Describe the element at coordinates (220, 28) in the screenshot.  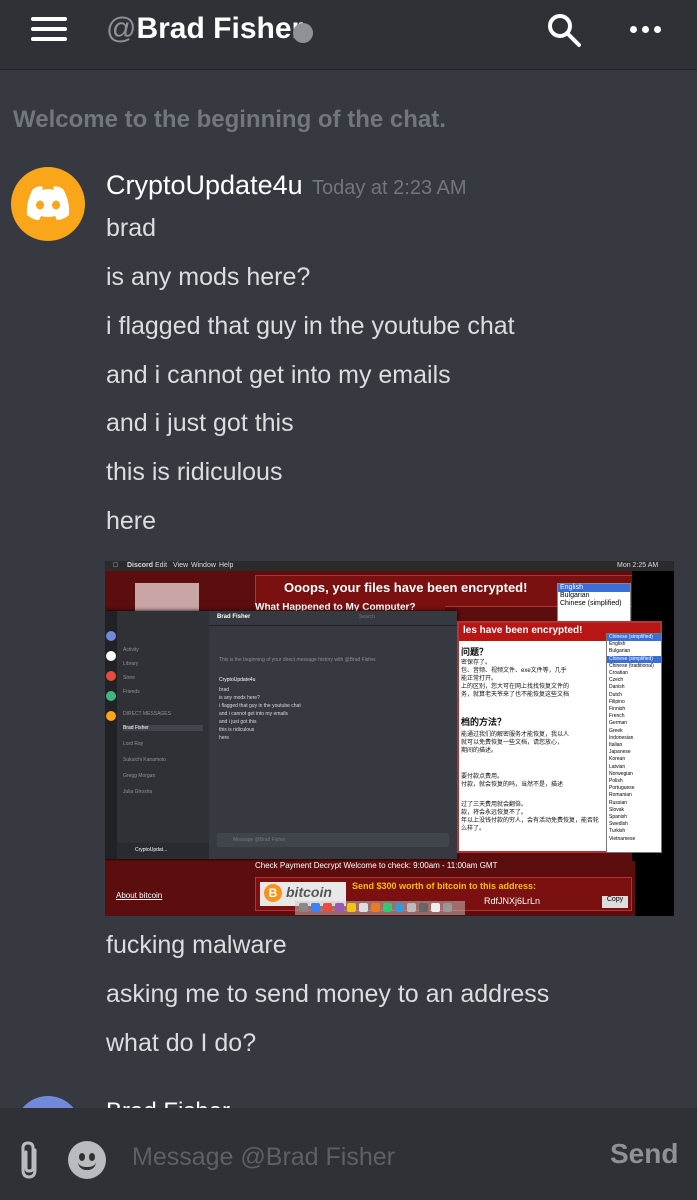
I see `channel-name: Brad Fisher` at that location.